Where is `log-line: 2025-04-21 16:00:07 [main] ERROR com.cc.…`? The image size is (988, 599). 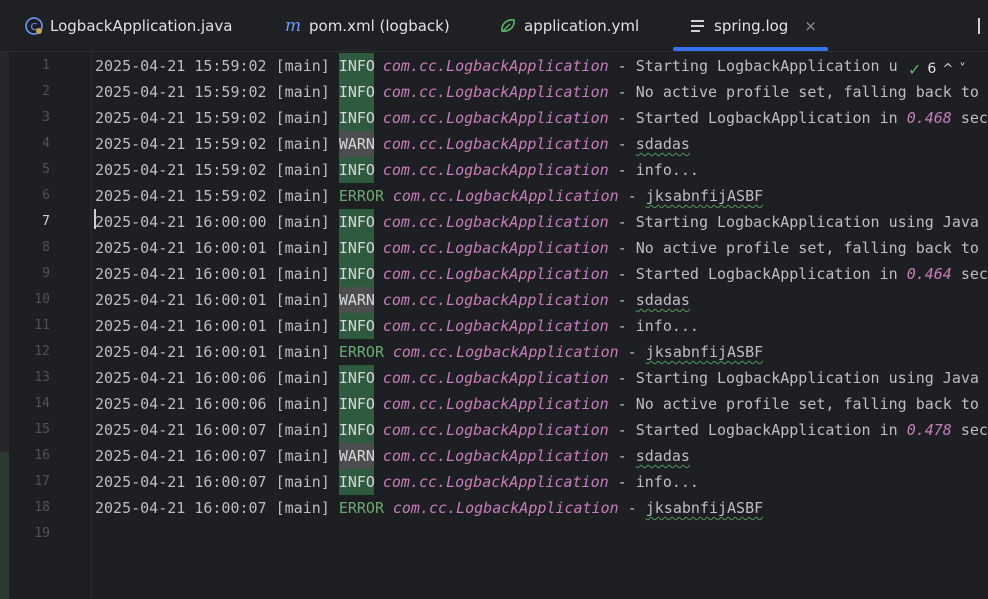
log-line: 2025-04-21 16:00:07 [main] ERROR com.cc.… is located at coordinates (429, 508).